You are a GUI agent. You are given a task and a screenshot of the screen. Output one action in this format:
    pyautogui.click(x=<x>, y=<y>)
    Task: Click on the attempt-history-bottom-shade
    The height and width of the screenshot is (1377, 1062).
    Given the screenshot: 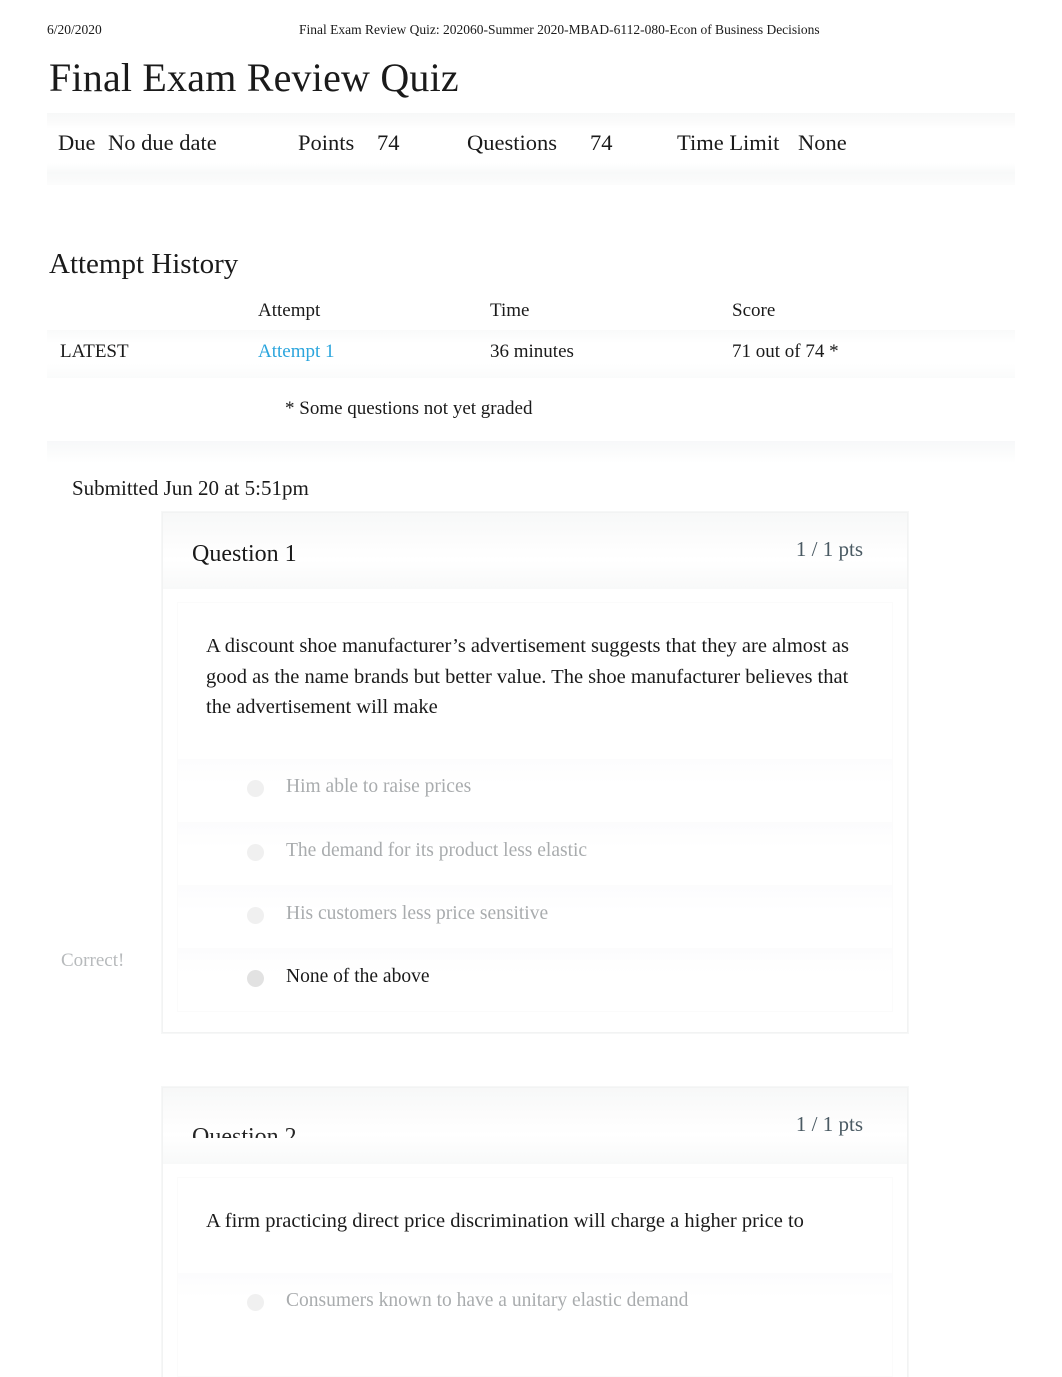 What is the action you would take?
    pyautogui.click(x=531, y=452)
    